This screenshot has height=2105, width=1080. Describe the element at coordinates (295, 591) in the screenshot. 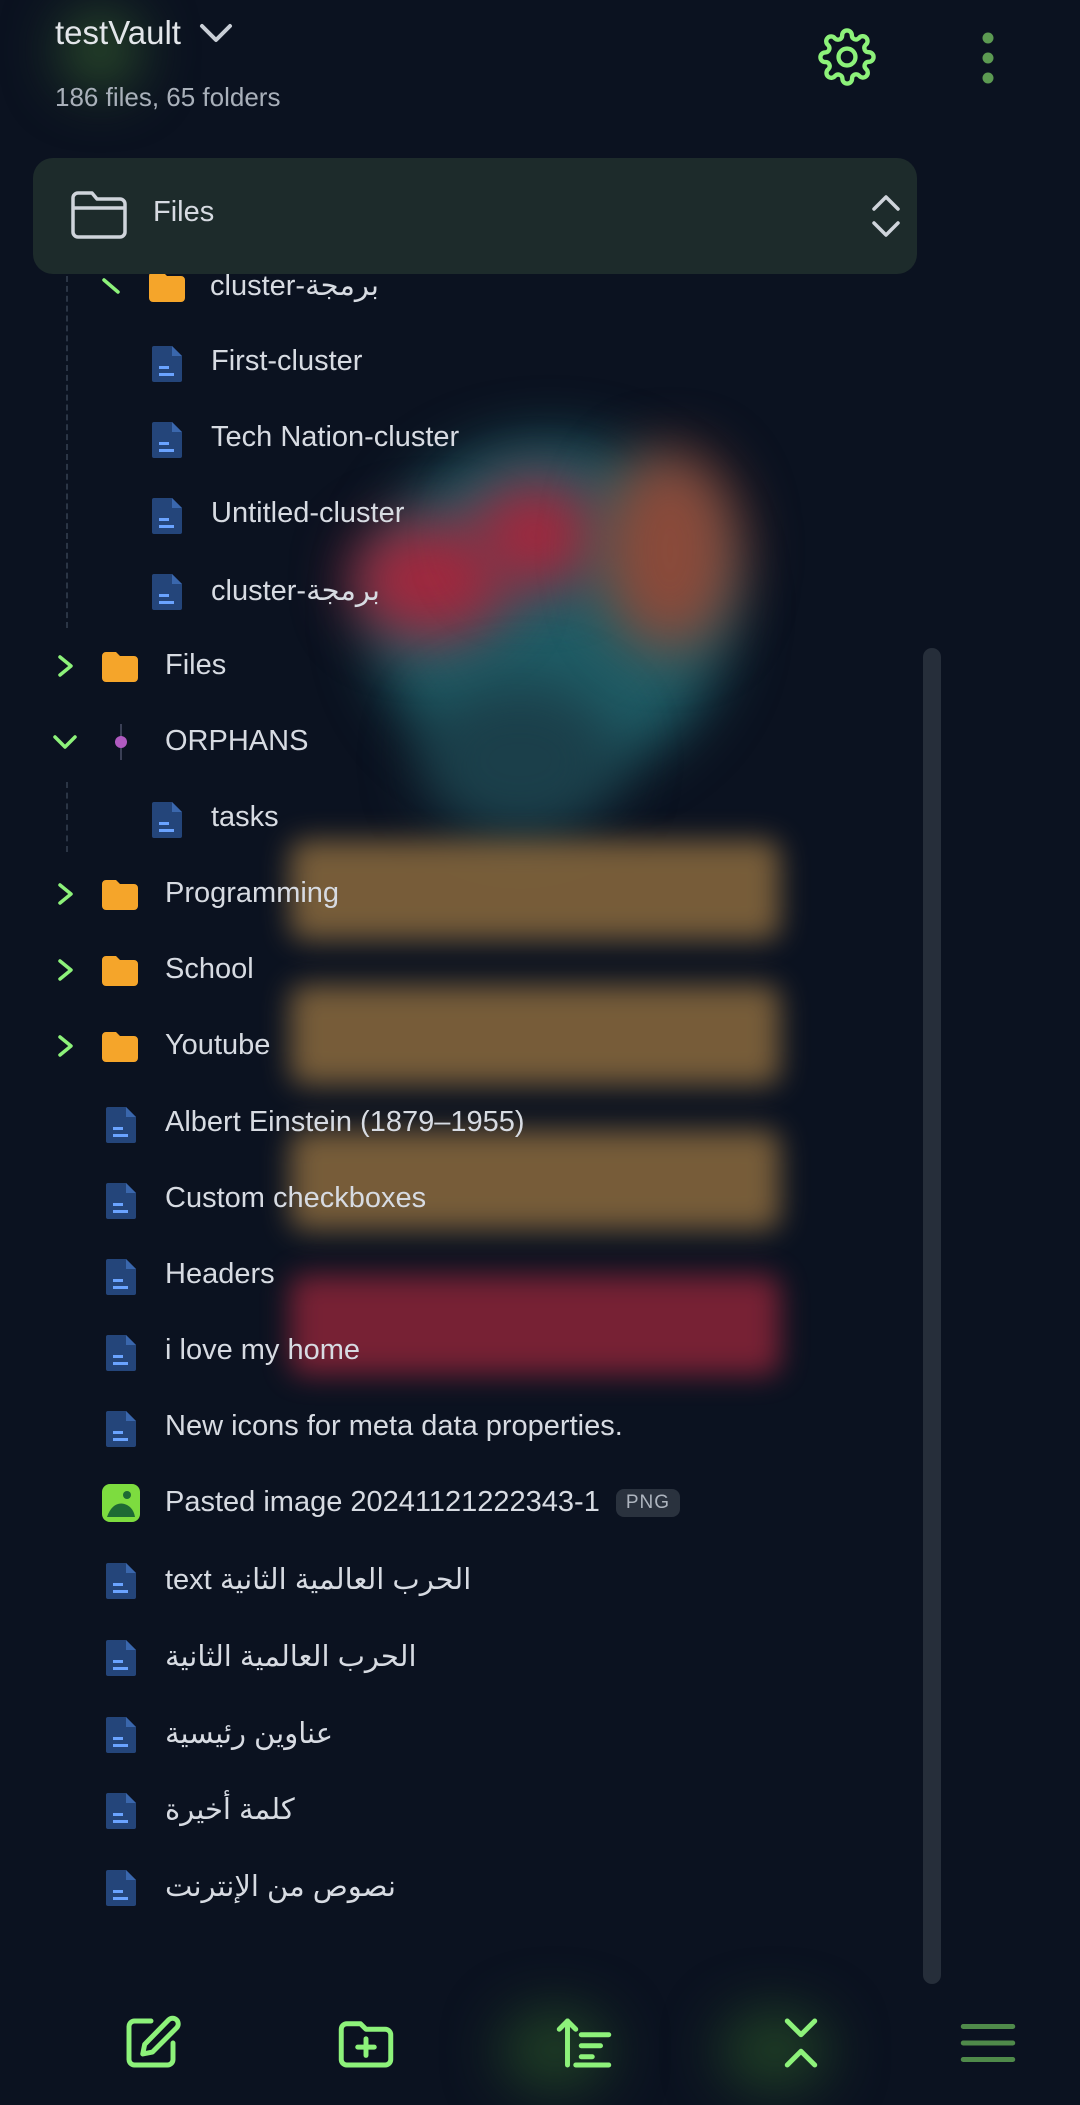

I see `file-label: cluster-برمجة` at that location.